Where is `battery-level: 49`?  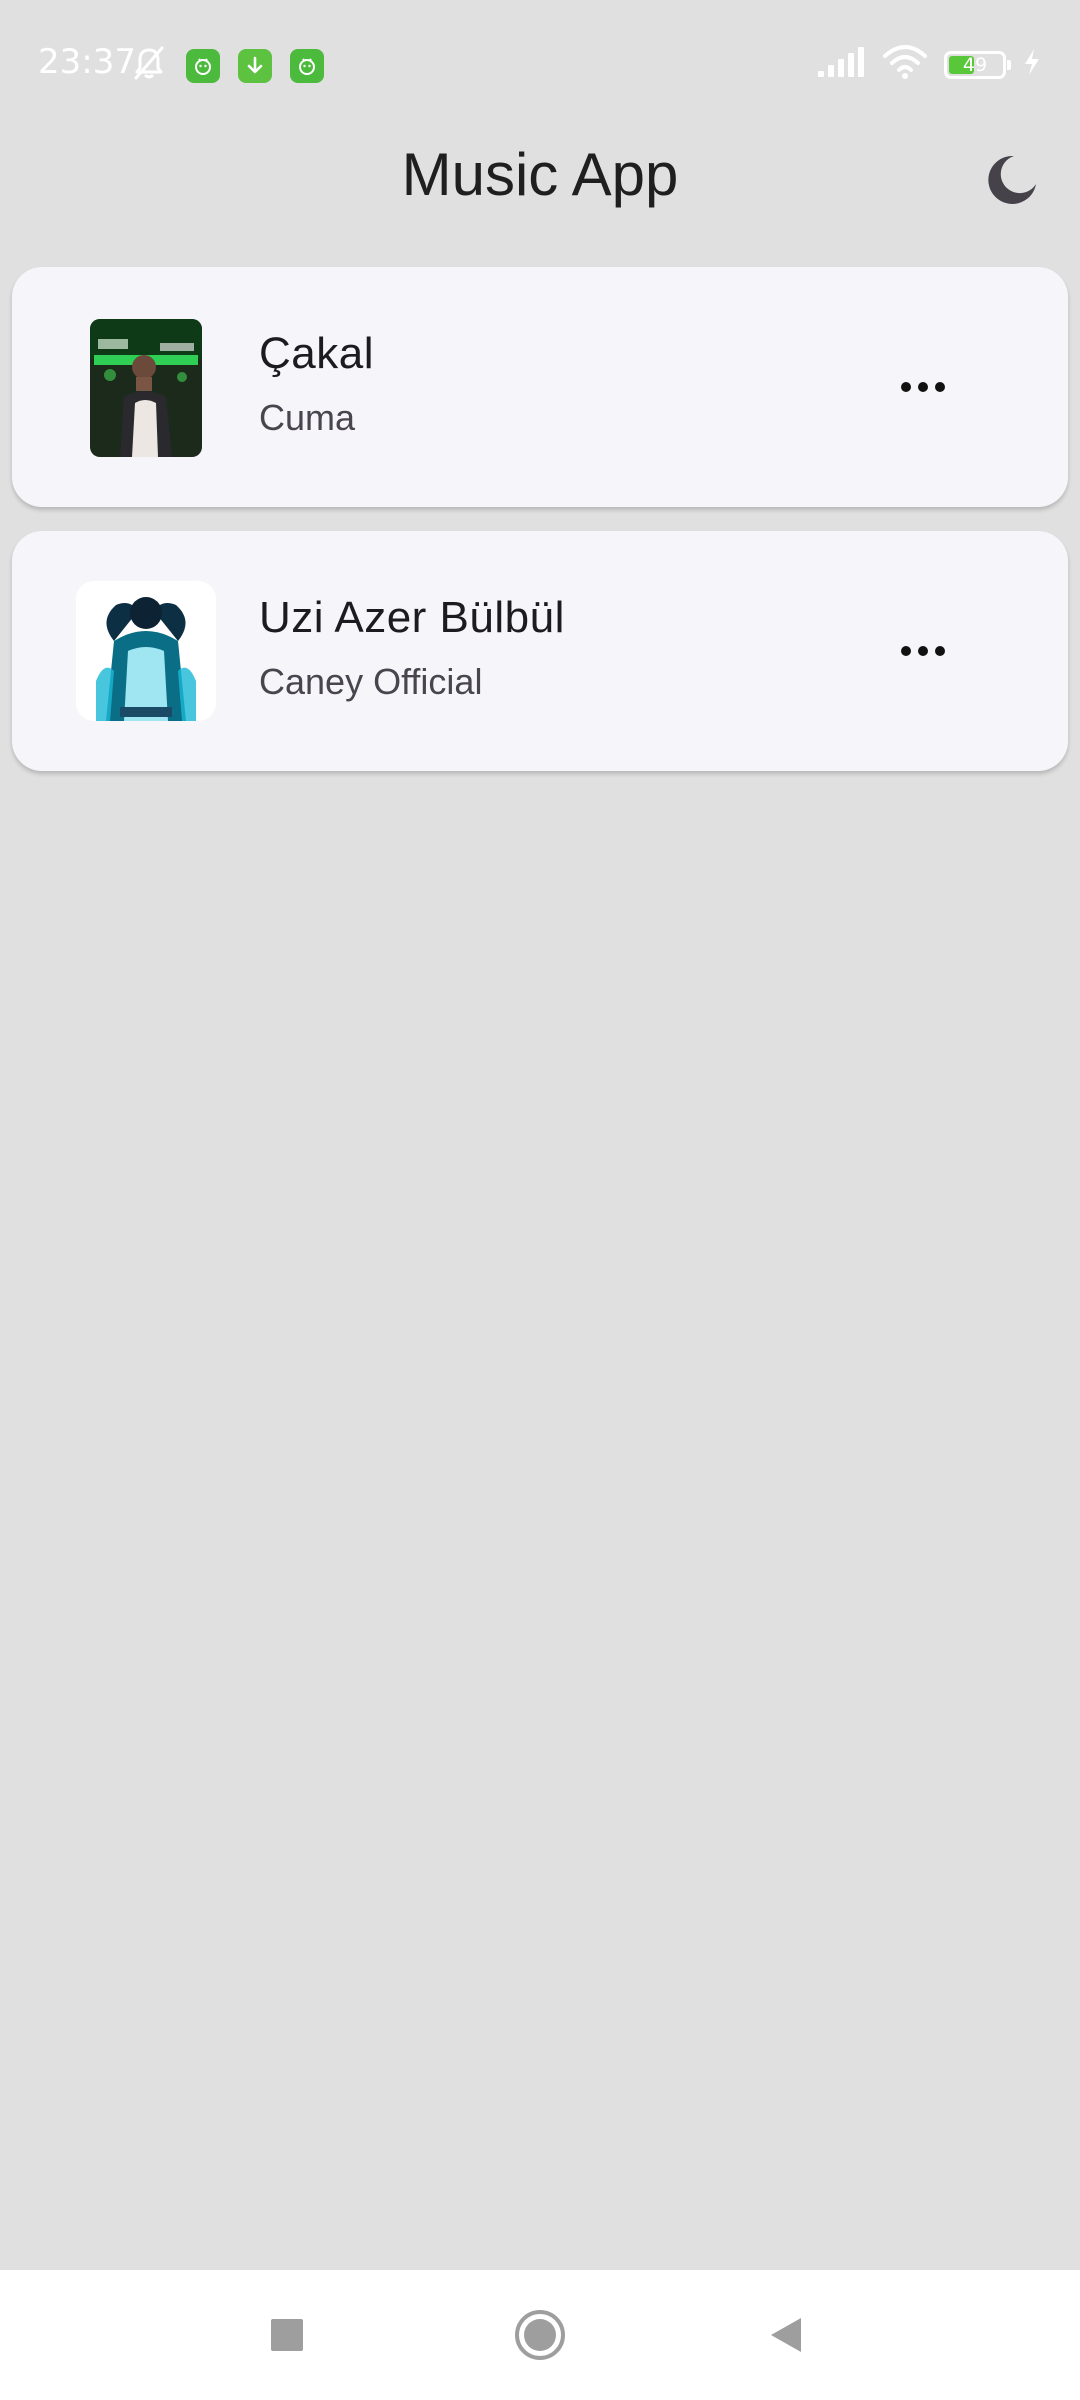 battery-level: 49 is located at coordinates (975, 64).